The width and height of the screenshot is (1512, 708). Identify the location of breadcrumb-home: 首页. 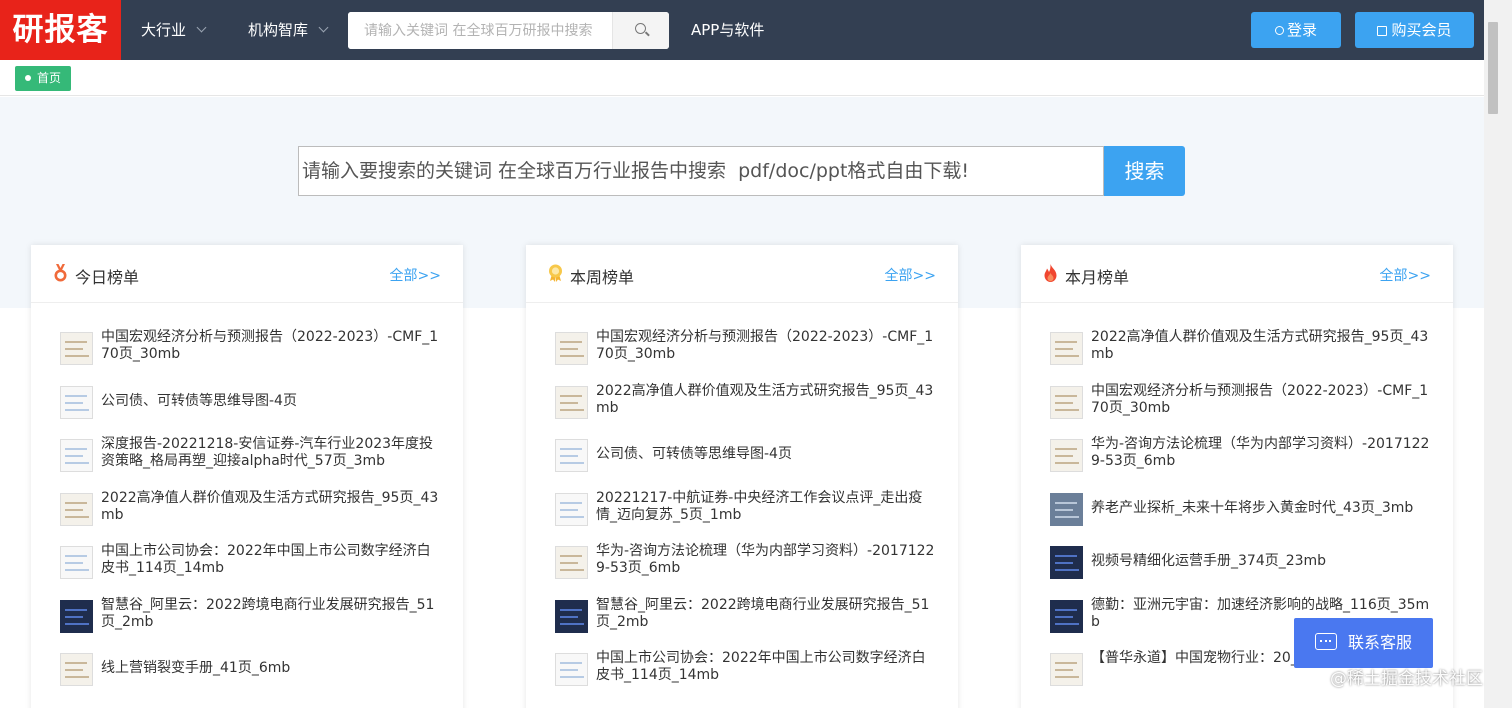
(43, 78).